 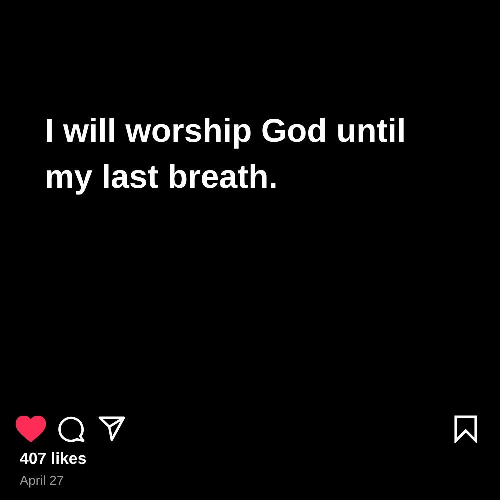 I want to click on bookmark-button, so click(x=466, y=429).